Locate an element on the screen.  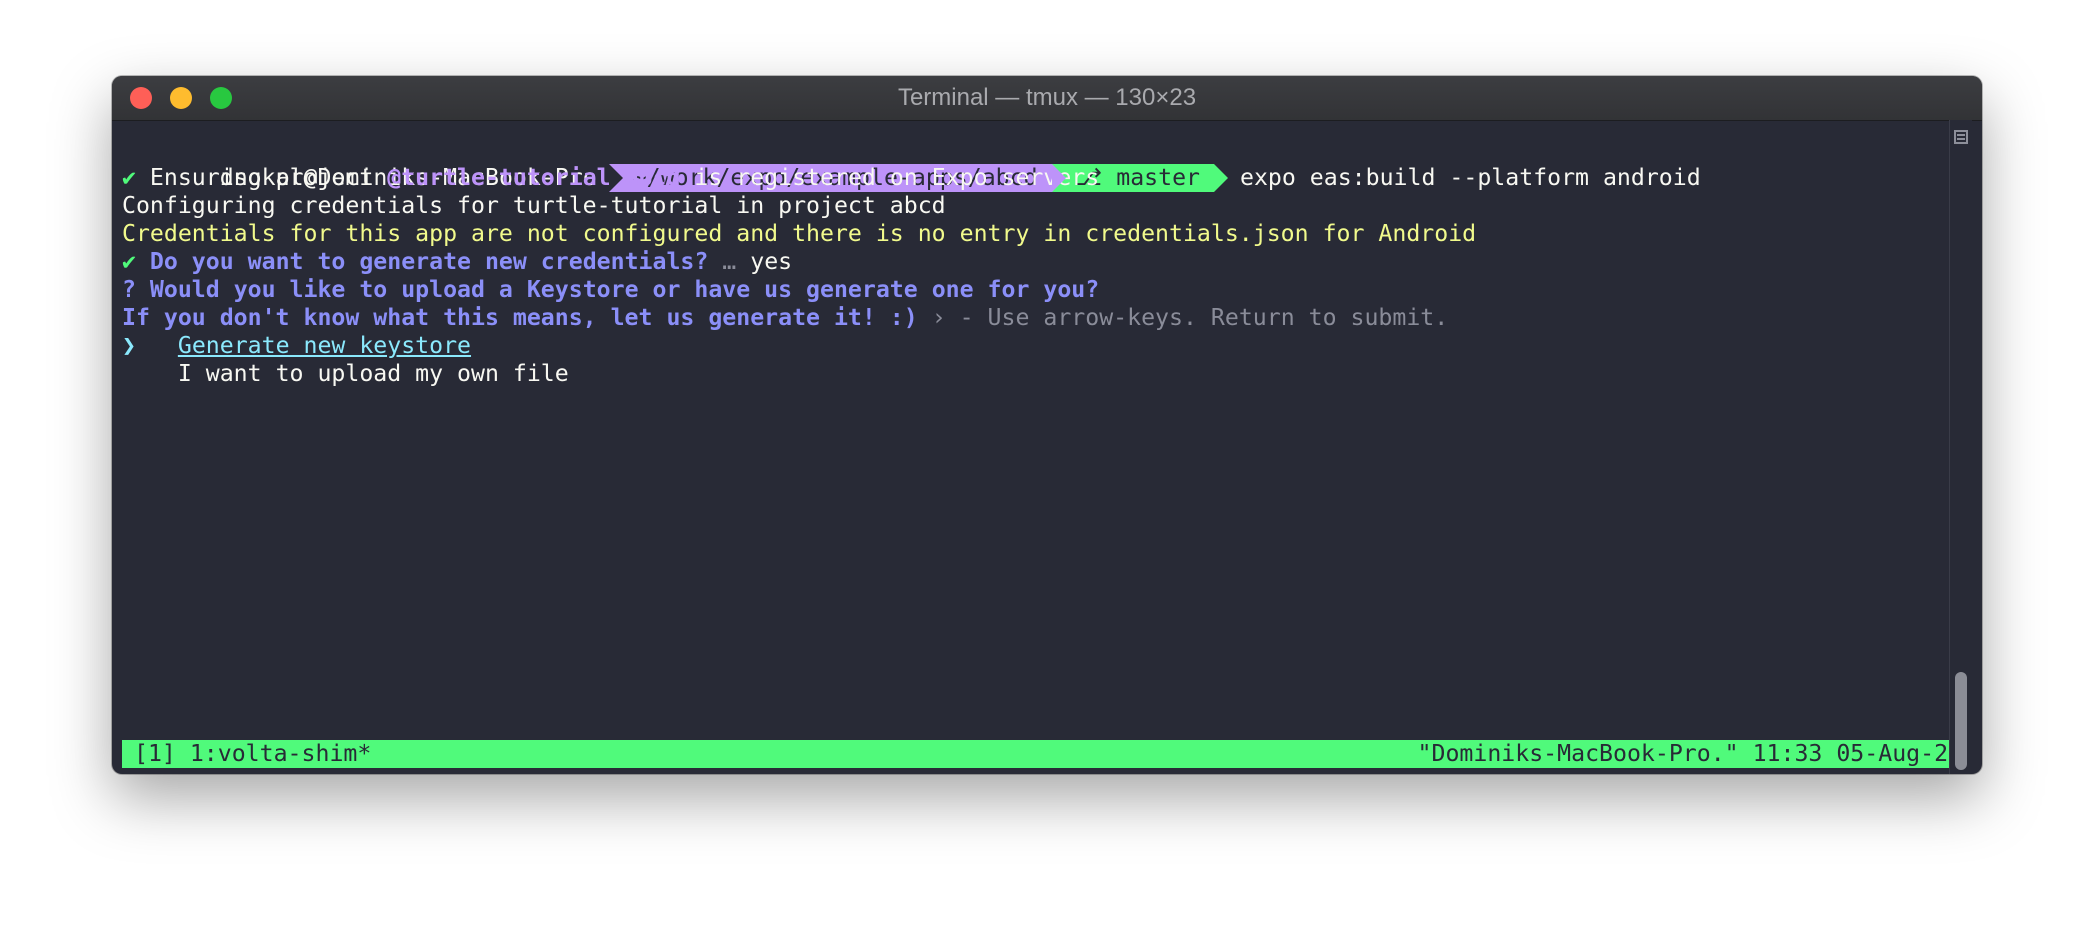
hint-text: › - Use arrow-keys. Return to submit. is located at coordinates (1183, 317).